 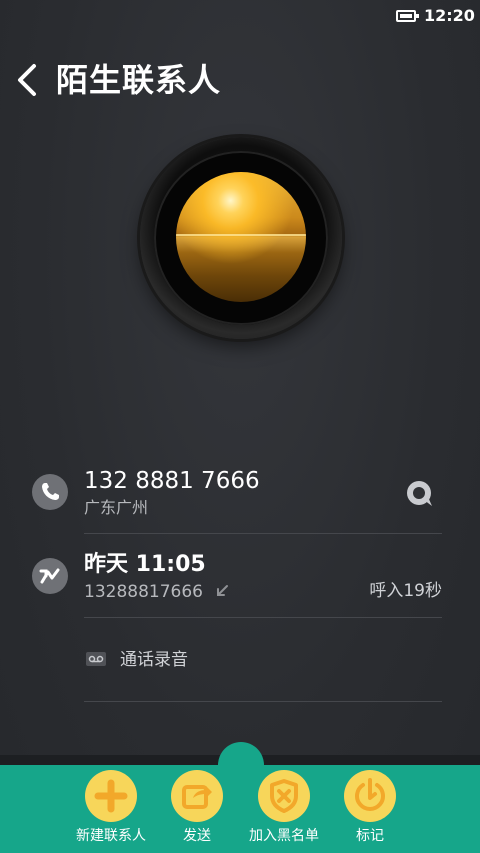 I want to click on phone-icon, so click(x=50, y=492).